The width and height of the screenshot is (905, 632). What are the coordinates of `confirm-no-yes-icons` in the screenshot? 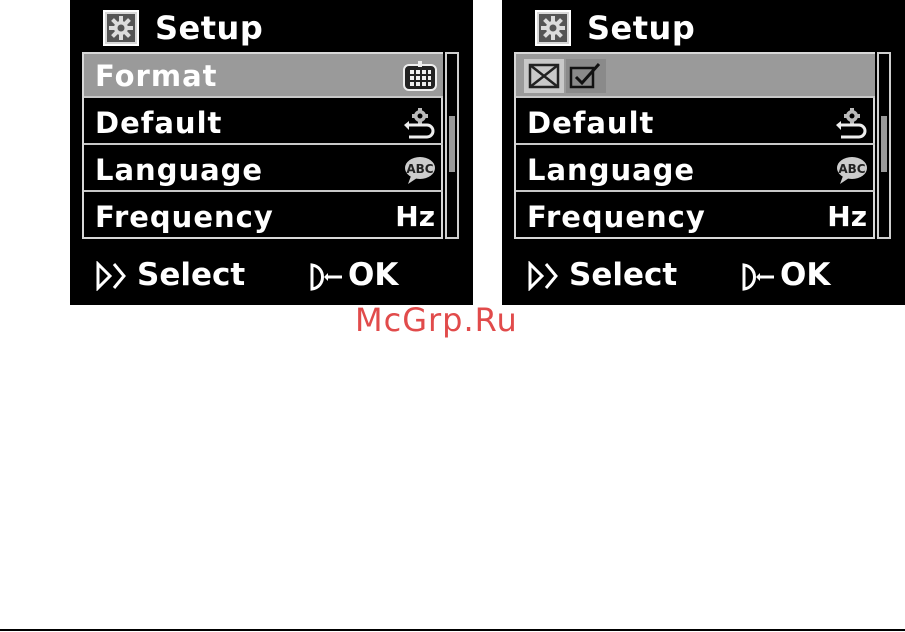 It's located at (566, 76).